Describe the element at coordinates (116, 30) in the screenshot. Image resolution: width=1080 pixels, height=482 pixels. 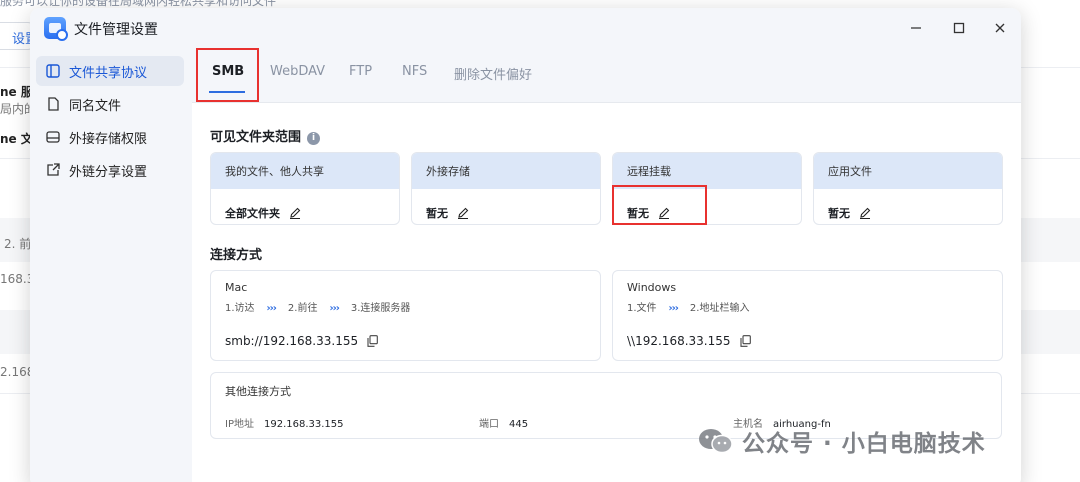
I see `window-title: 文件管理设置` at that location.